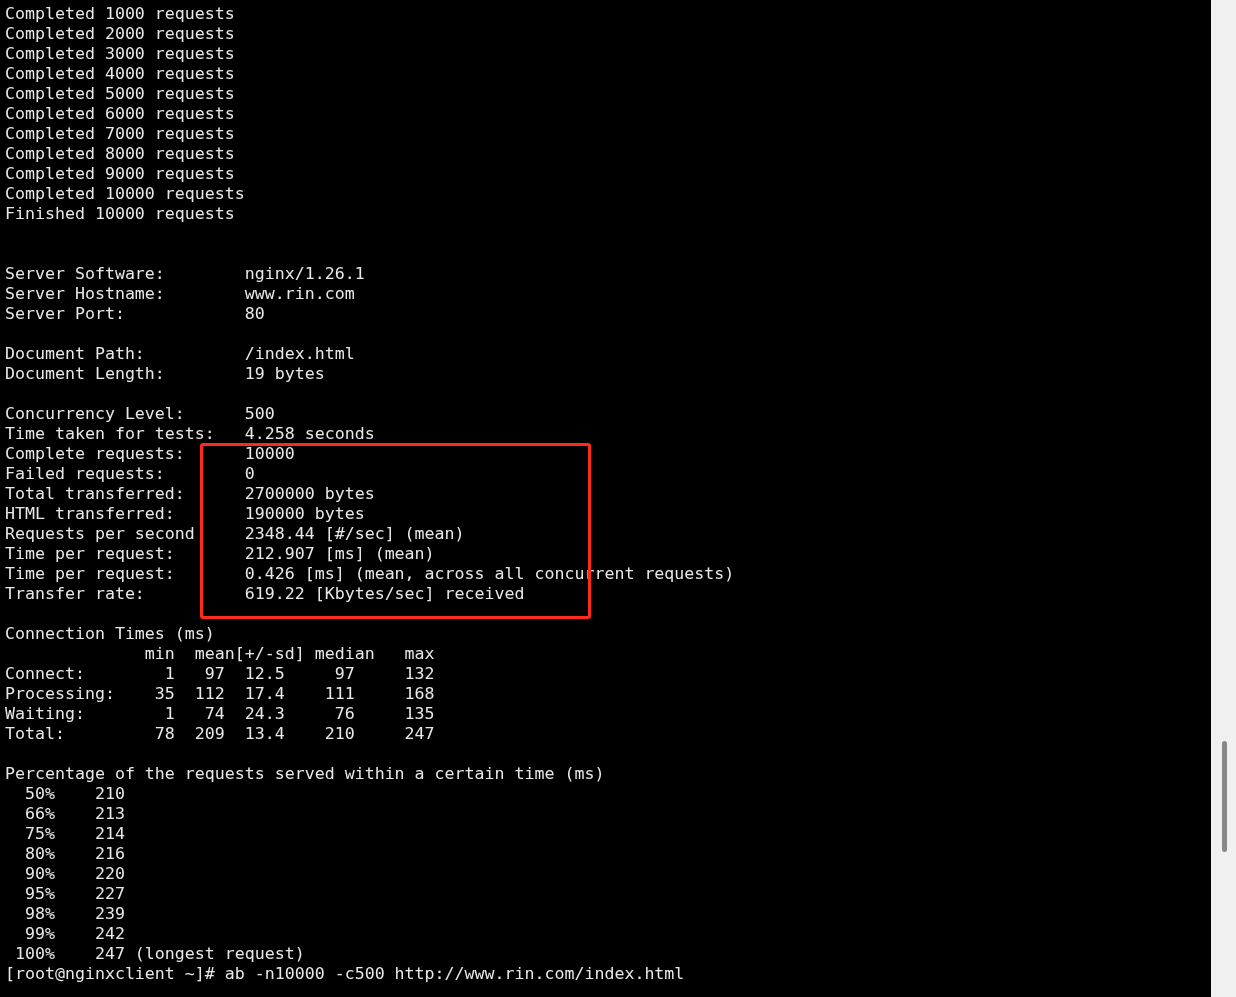 The height and width of the screenshot is (997, 1236). I want to click on command-prompt-line: [root@nginxclient ~]# ab -n10000 -c500 http://www.rin.com/index.html, so click(345, 974).